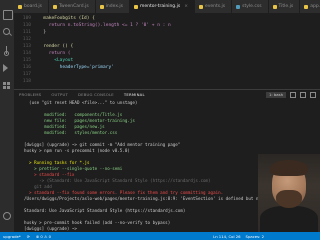 The width and height of the screenshot is (320, 240). What do you see at coordinates (289, 219) in the screenshot?
I see `webcam-person-body` at bounding box center [289, 219].